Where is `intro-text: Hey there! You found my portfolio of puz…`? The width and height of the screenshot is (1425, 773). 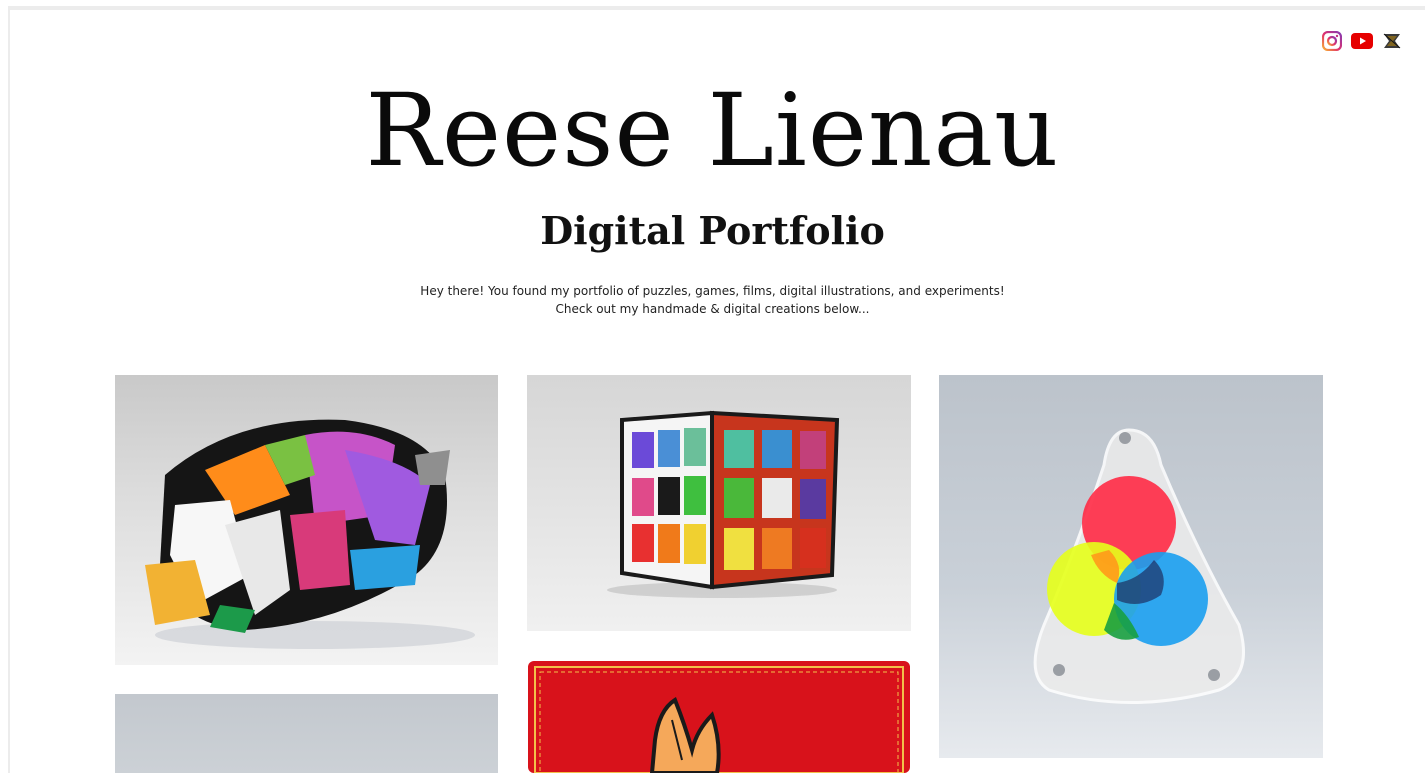 intro-text: Hey there! You found my portfolio of puz… is located at coordinates (712, 300).